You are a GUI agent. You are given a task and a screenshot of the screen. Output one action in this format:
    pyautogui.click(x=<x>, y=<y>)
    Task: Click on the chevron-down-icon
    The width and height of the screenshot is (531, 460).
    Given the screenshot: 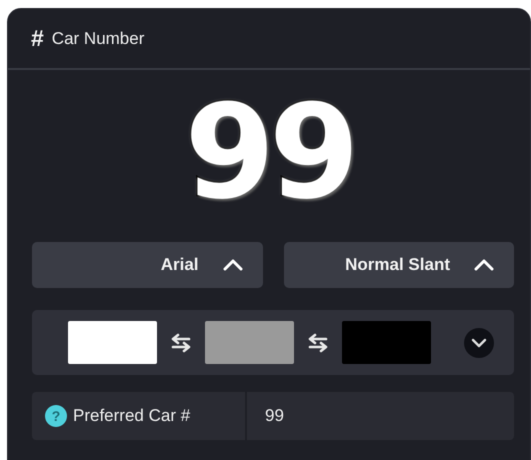 What is the action you would take?
    pyautogui.click(x=479, y=343)
    